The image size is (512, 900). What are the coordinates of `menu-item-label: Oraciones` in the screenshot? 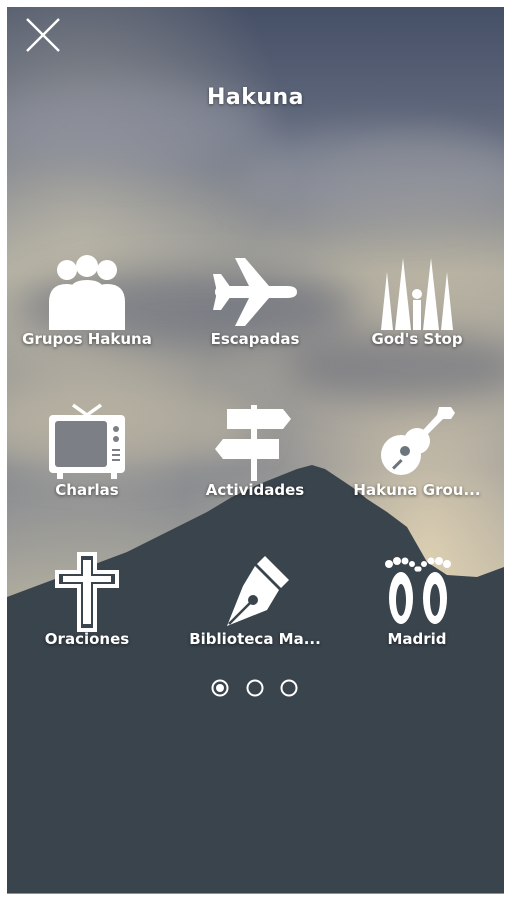 It's located at (87, 639).